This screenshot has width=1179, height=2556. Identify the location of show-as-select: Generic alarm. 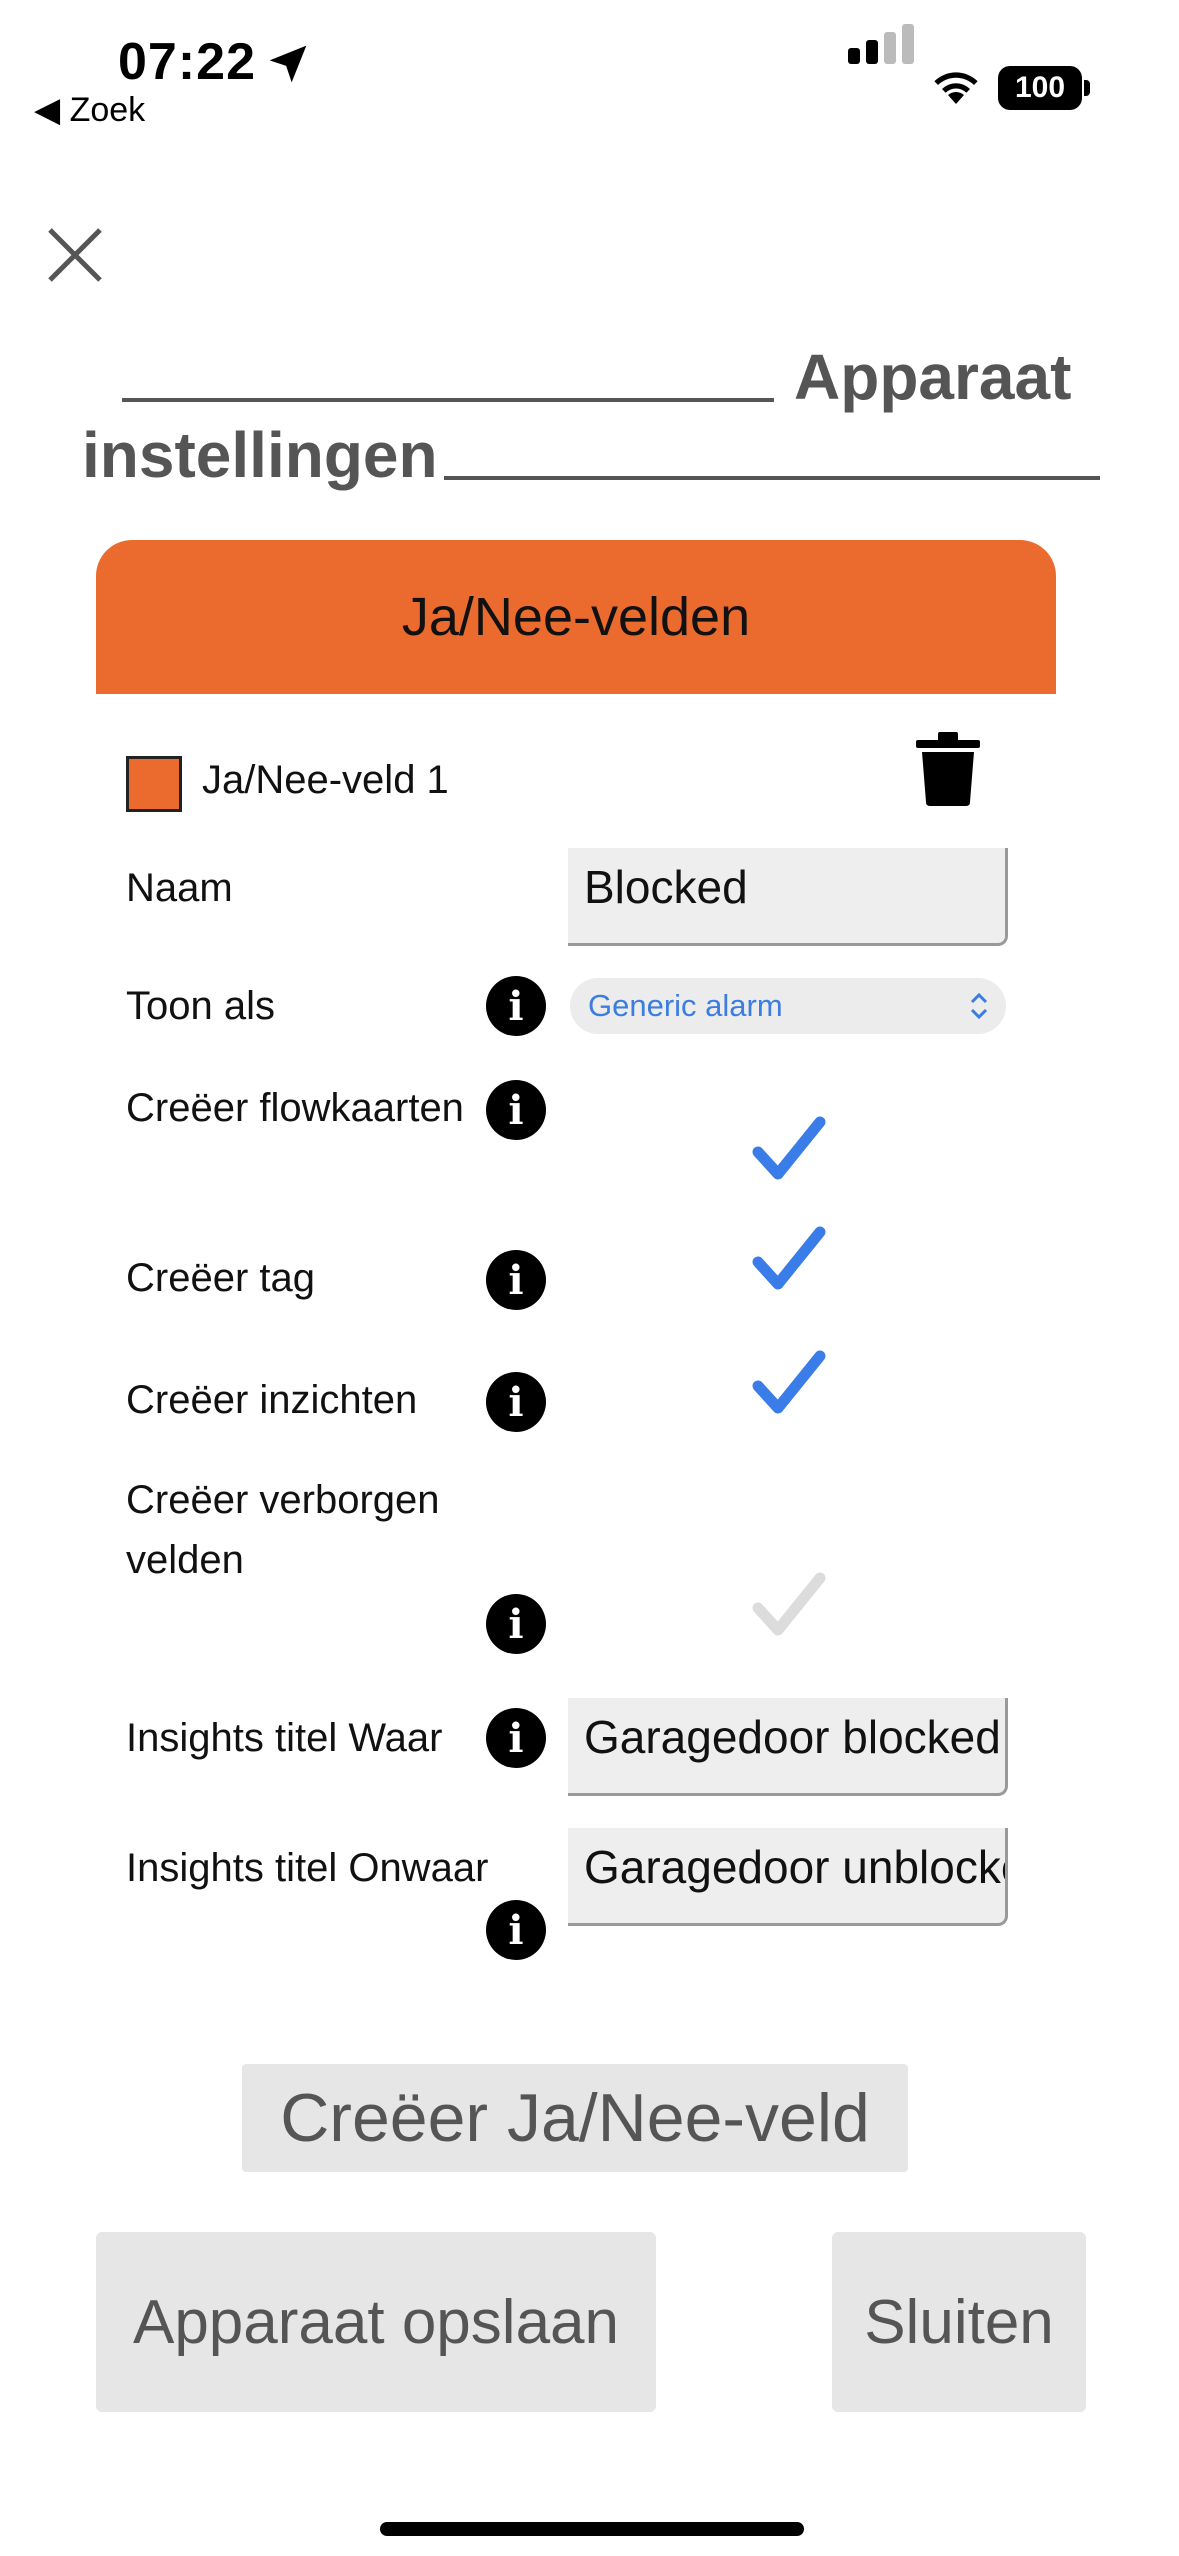
(788, 1006).